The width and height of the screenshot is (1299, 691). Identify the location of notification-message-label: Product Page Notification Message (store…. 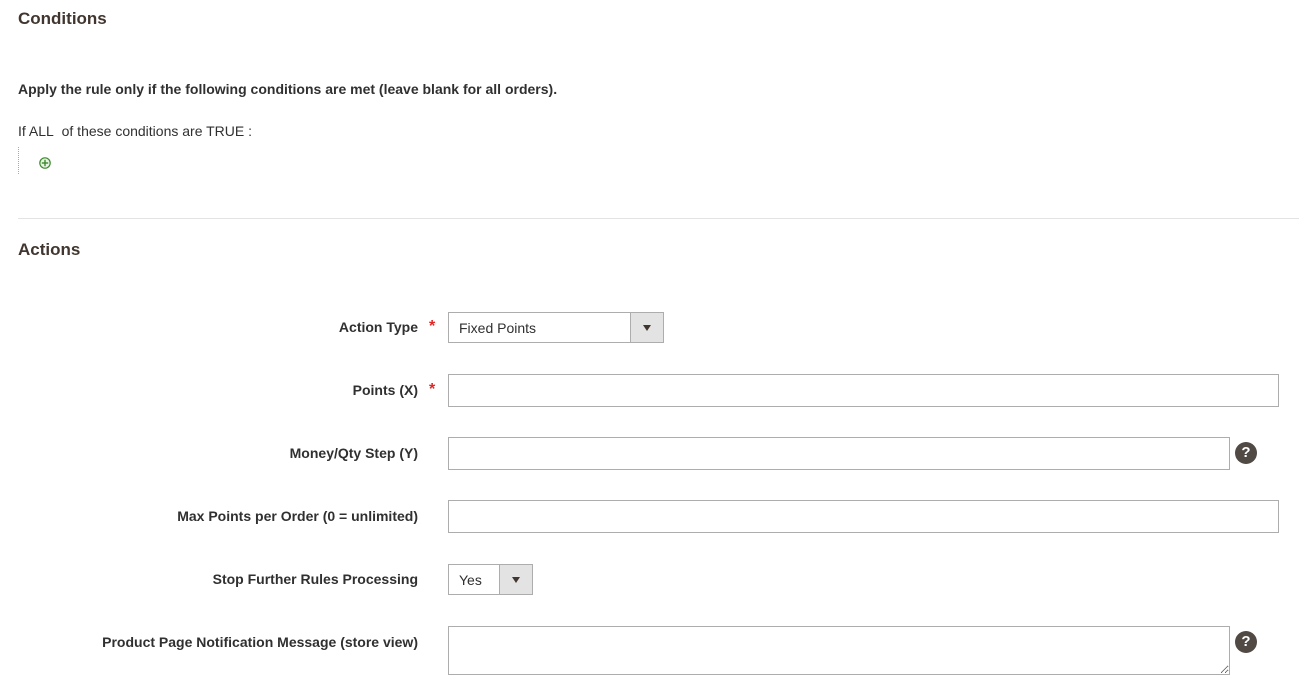
(260, 642).